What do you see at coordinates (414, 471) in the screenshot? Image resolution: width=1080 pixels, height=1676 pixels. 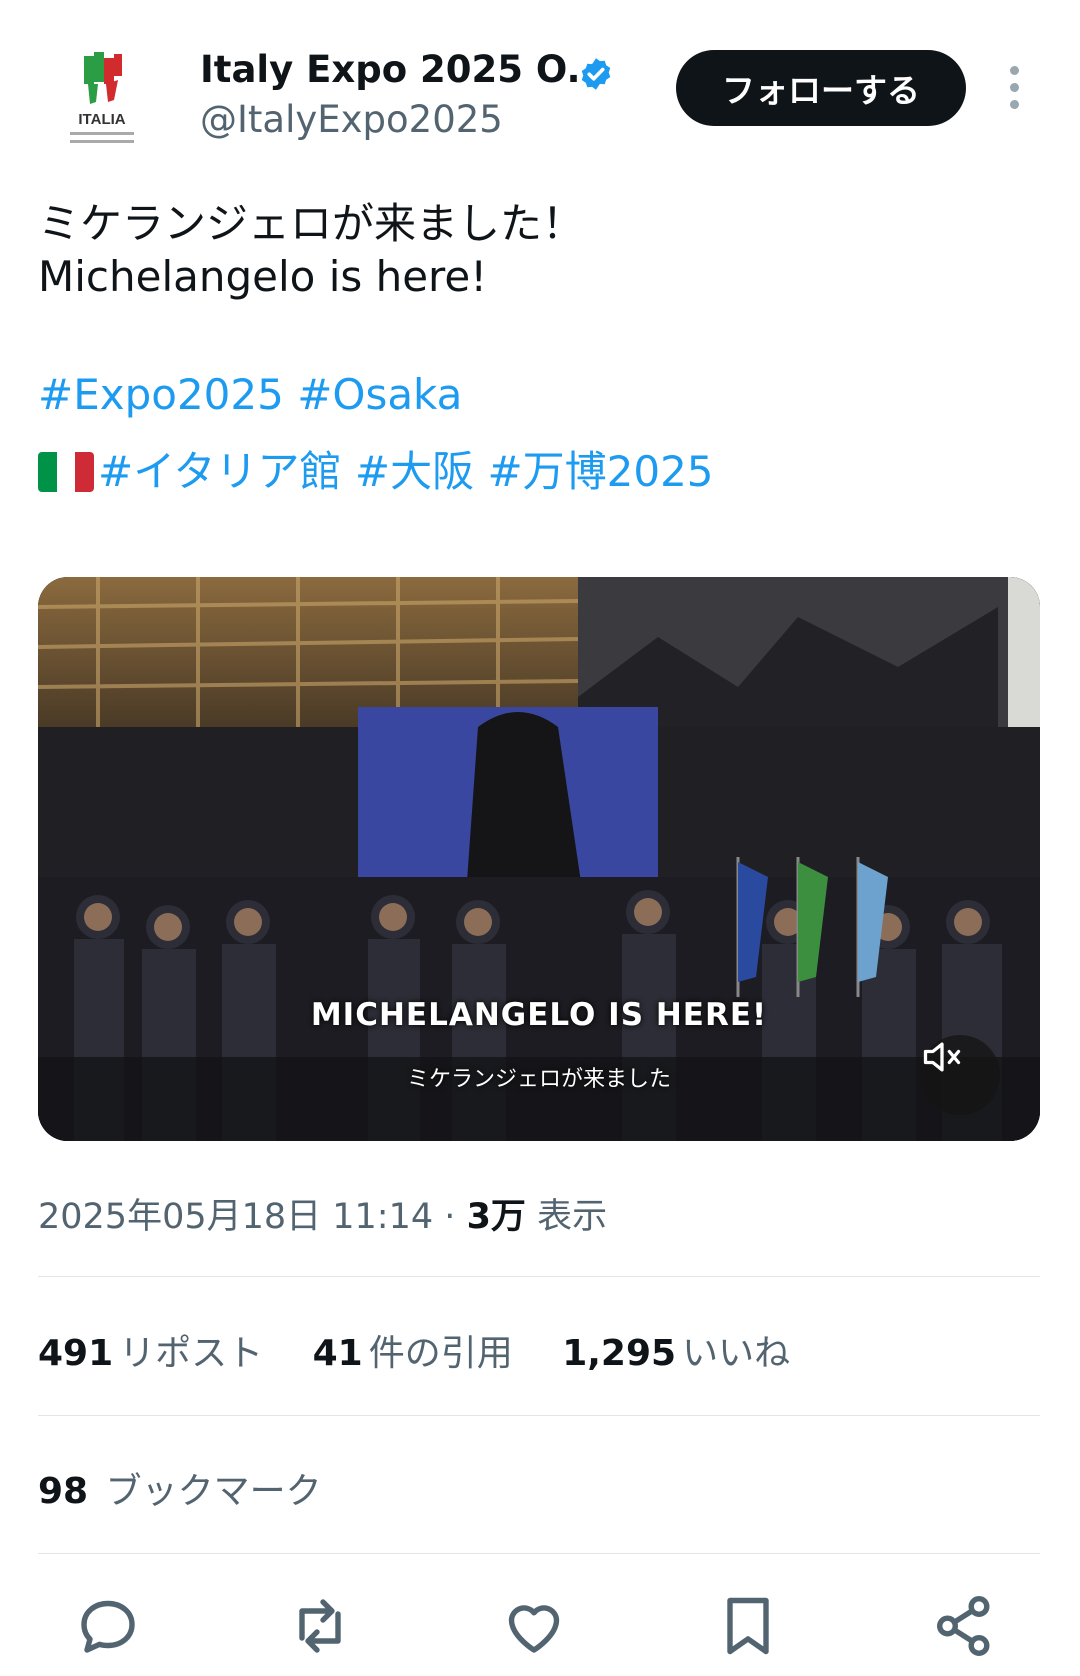 I see `hashtag-link: #大阪` at bounding box center [414, 471].